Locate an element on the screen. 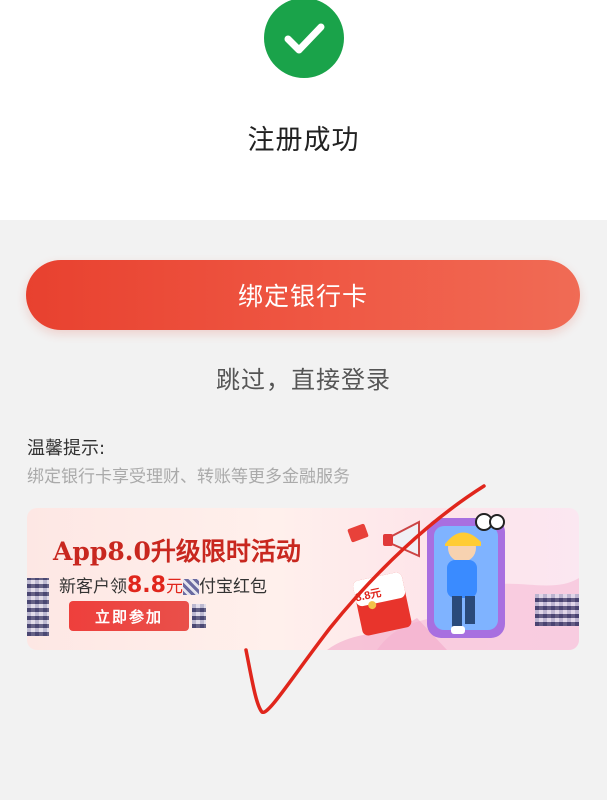 The height and width of the screenshot is (800, 607). tip-title: 温馨提示: is located at coordinates (66, 448).